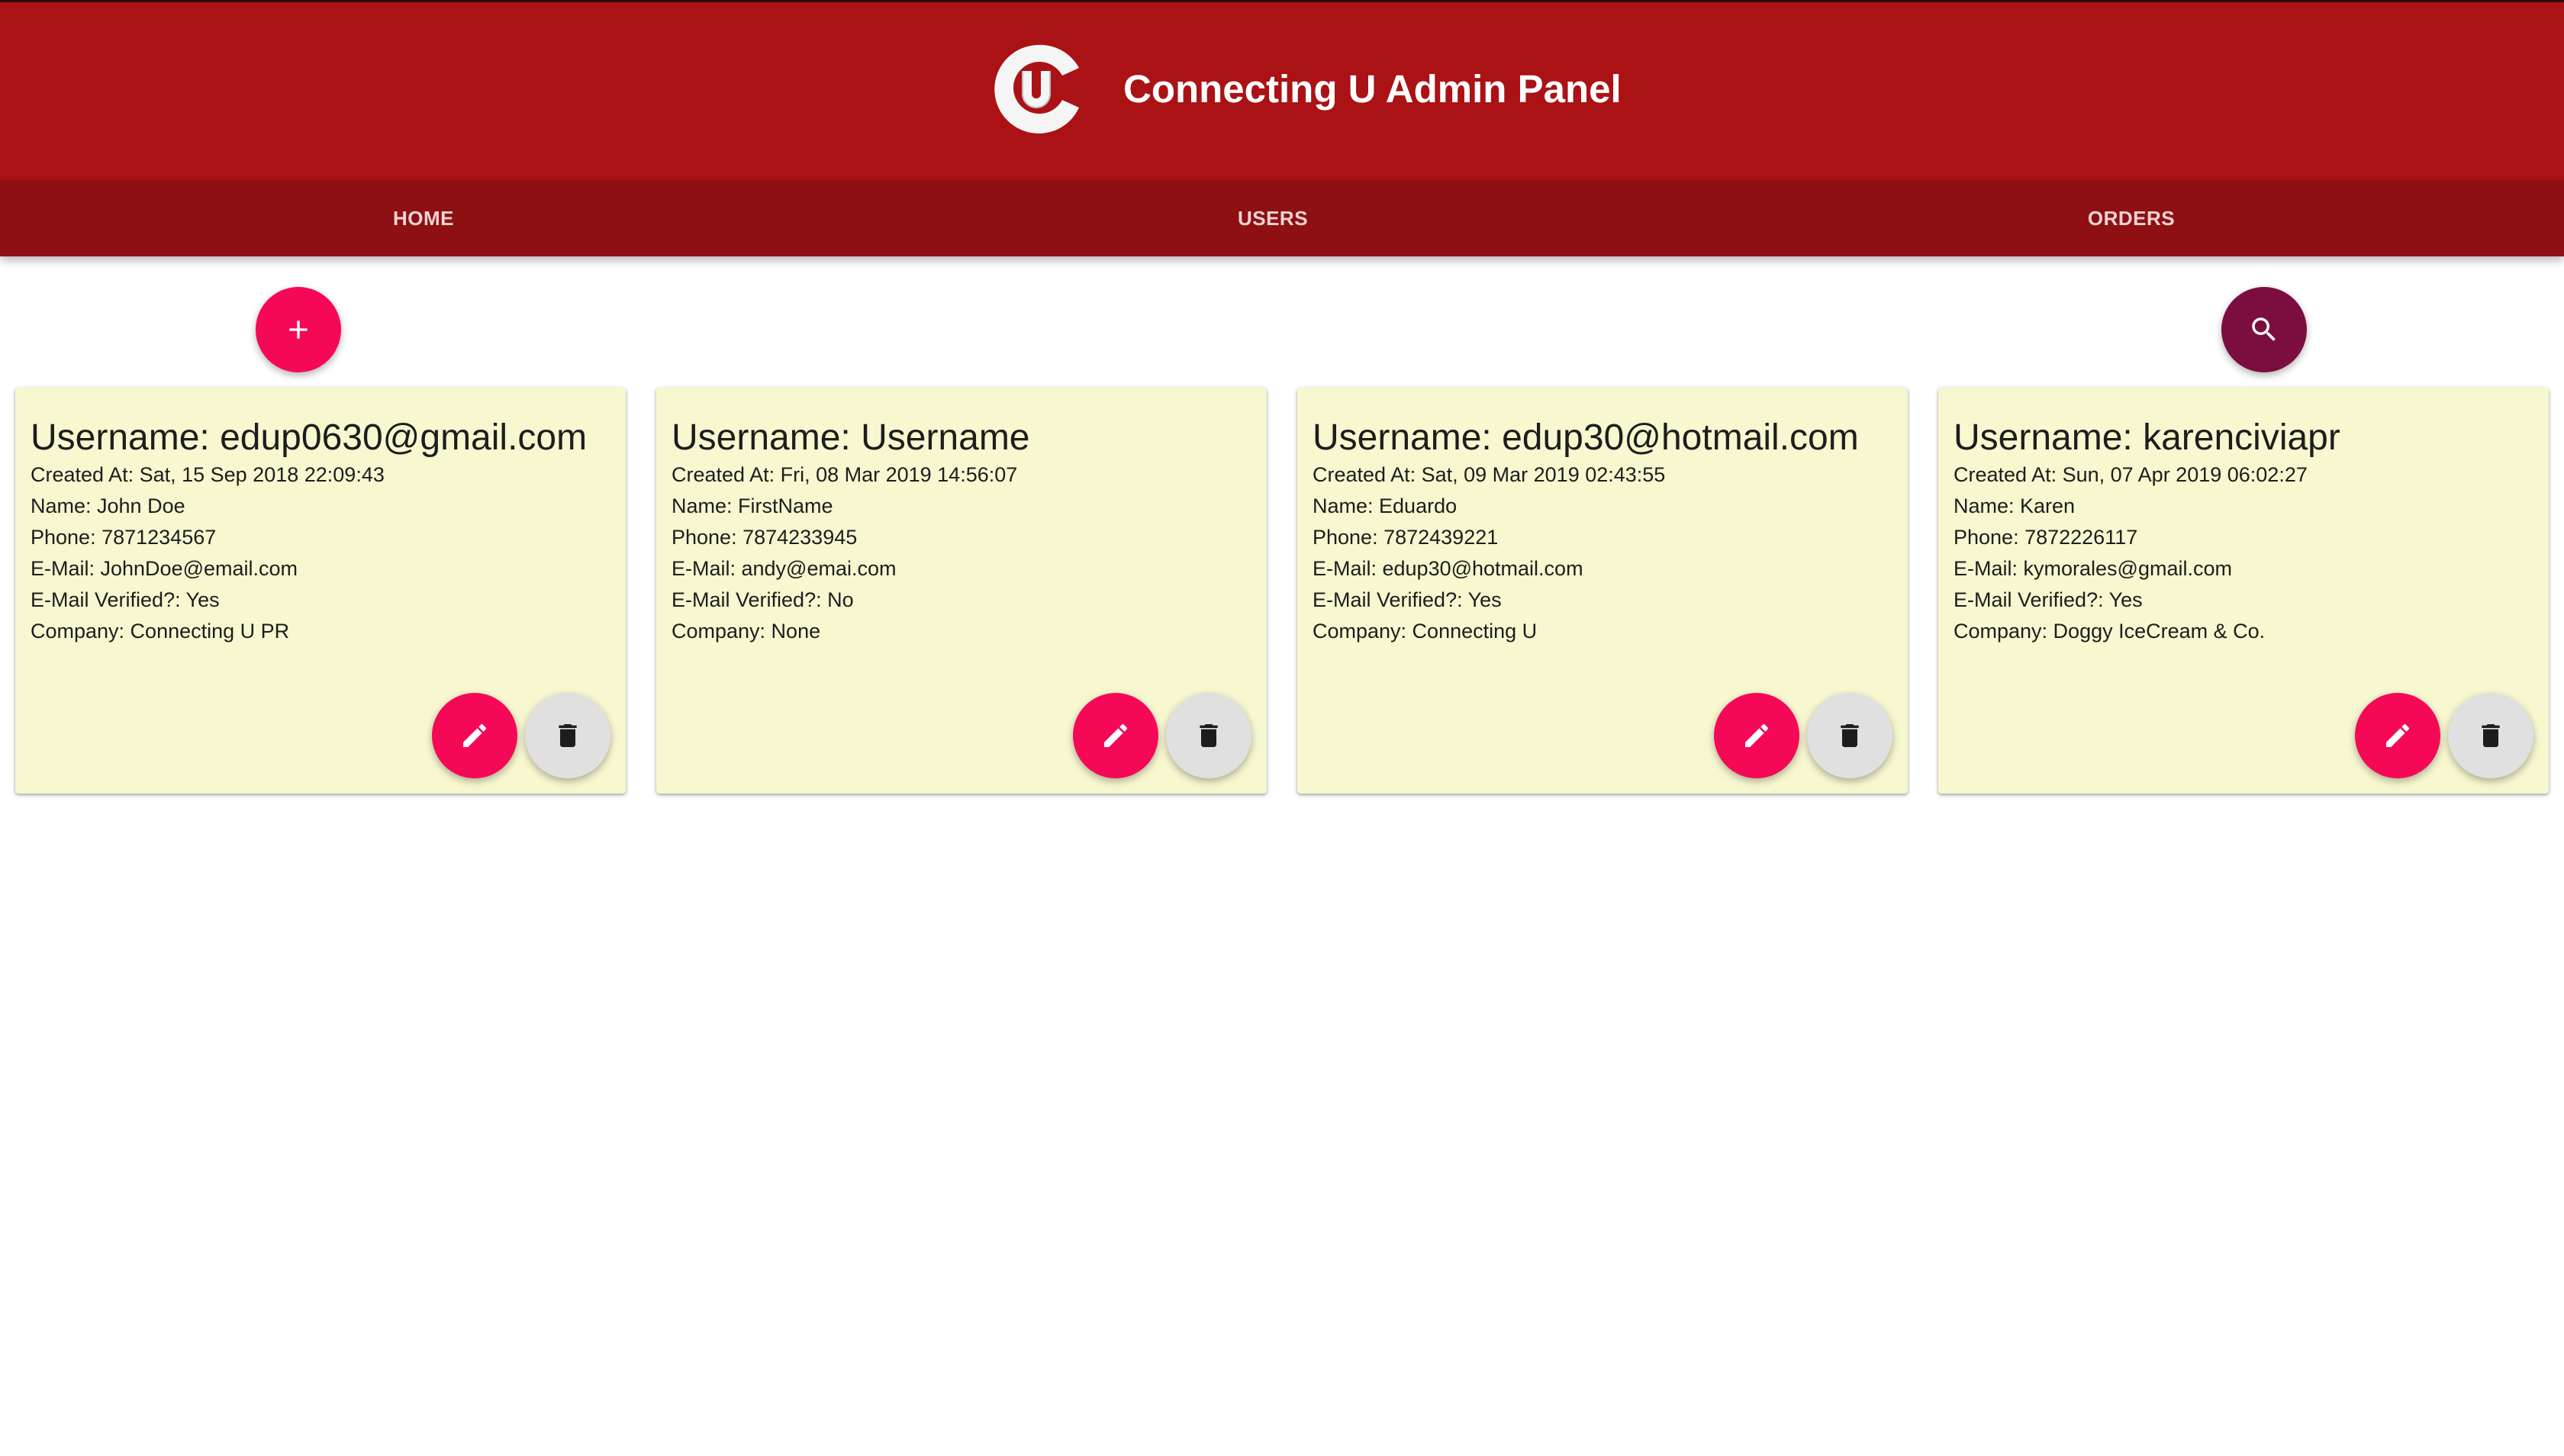 This screenshot has width=2564, height=1456. What do you see at coordinates (164, 568) in the screenshot?
I see `card-email: E-Mail: JohnDoe@email.com` at bounding box center [164, 568].